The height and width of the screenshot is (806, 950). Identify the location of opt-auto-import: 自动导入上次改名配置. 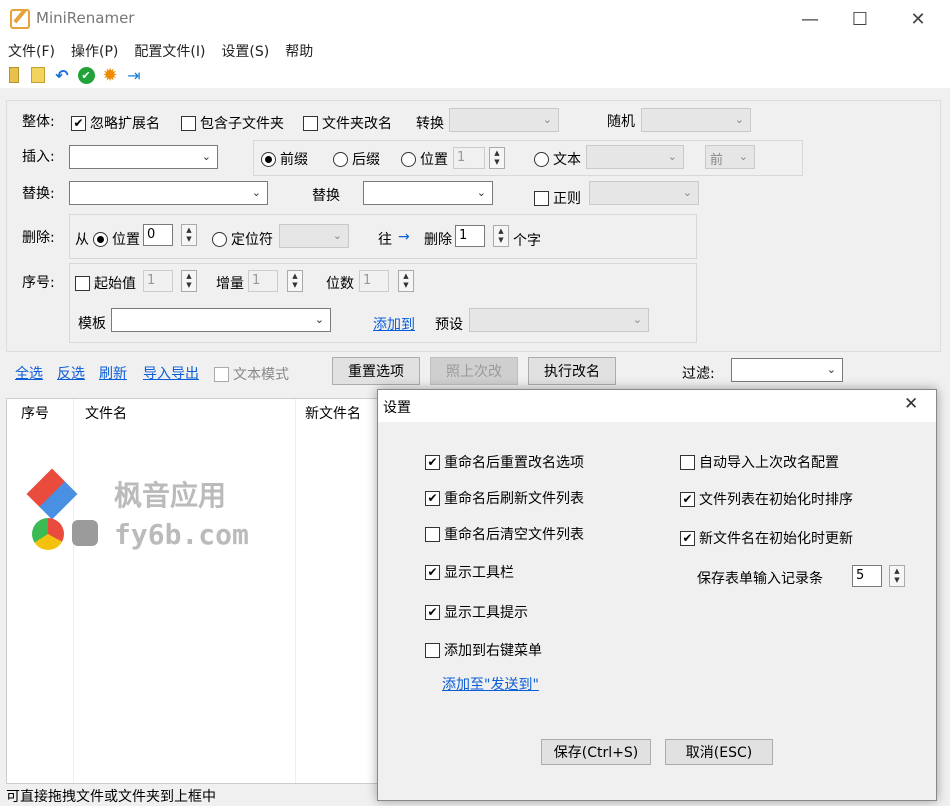
(759, 462).